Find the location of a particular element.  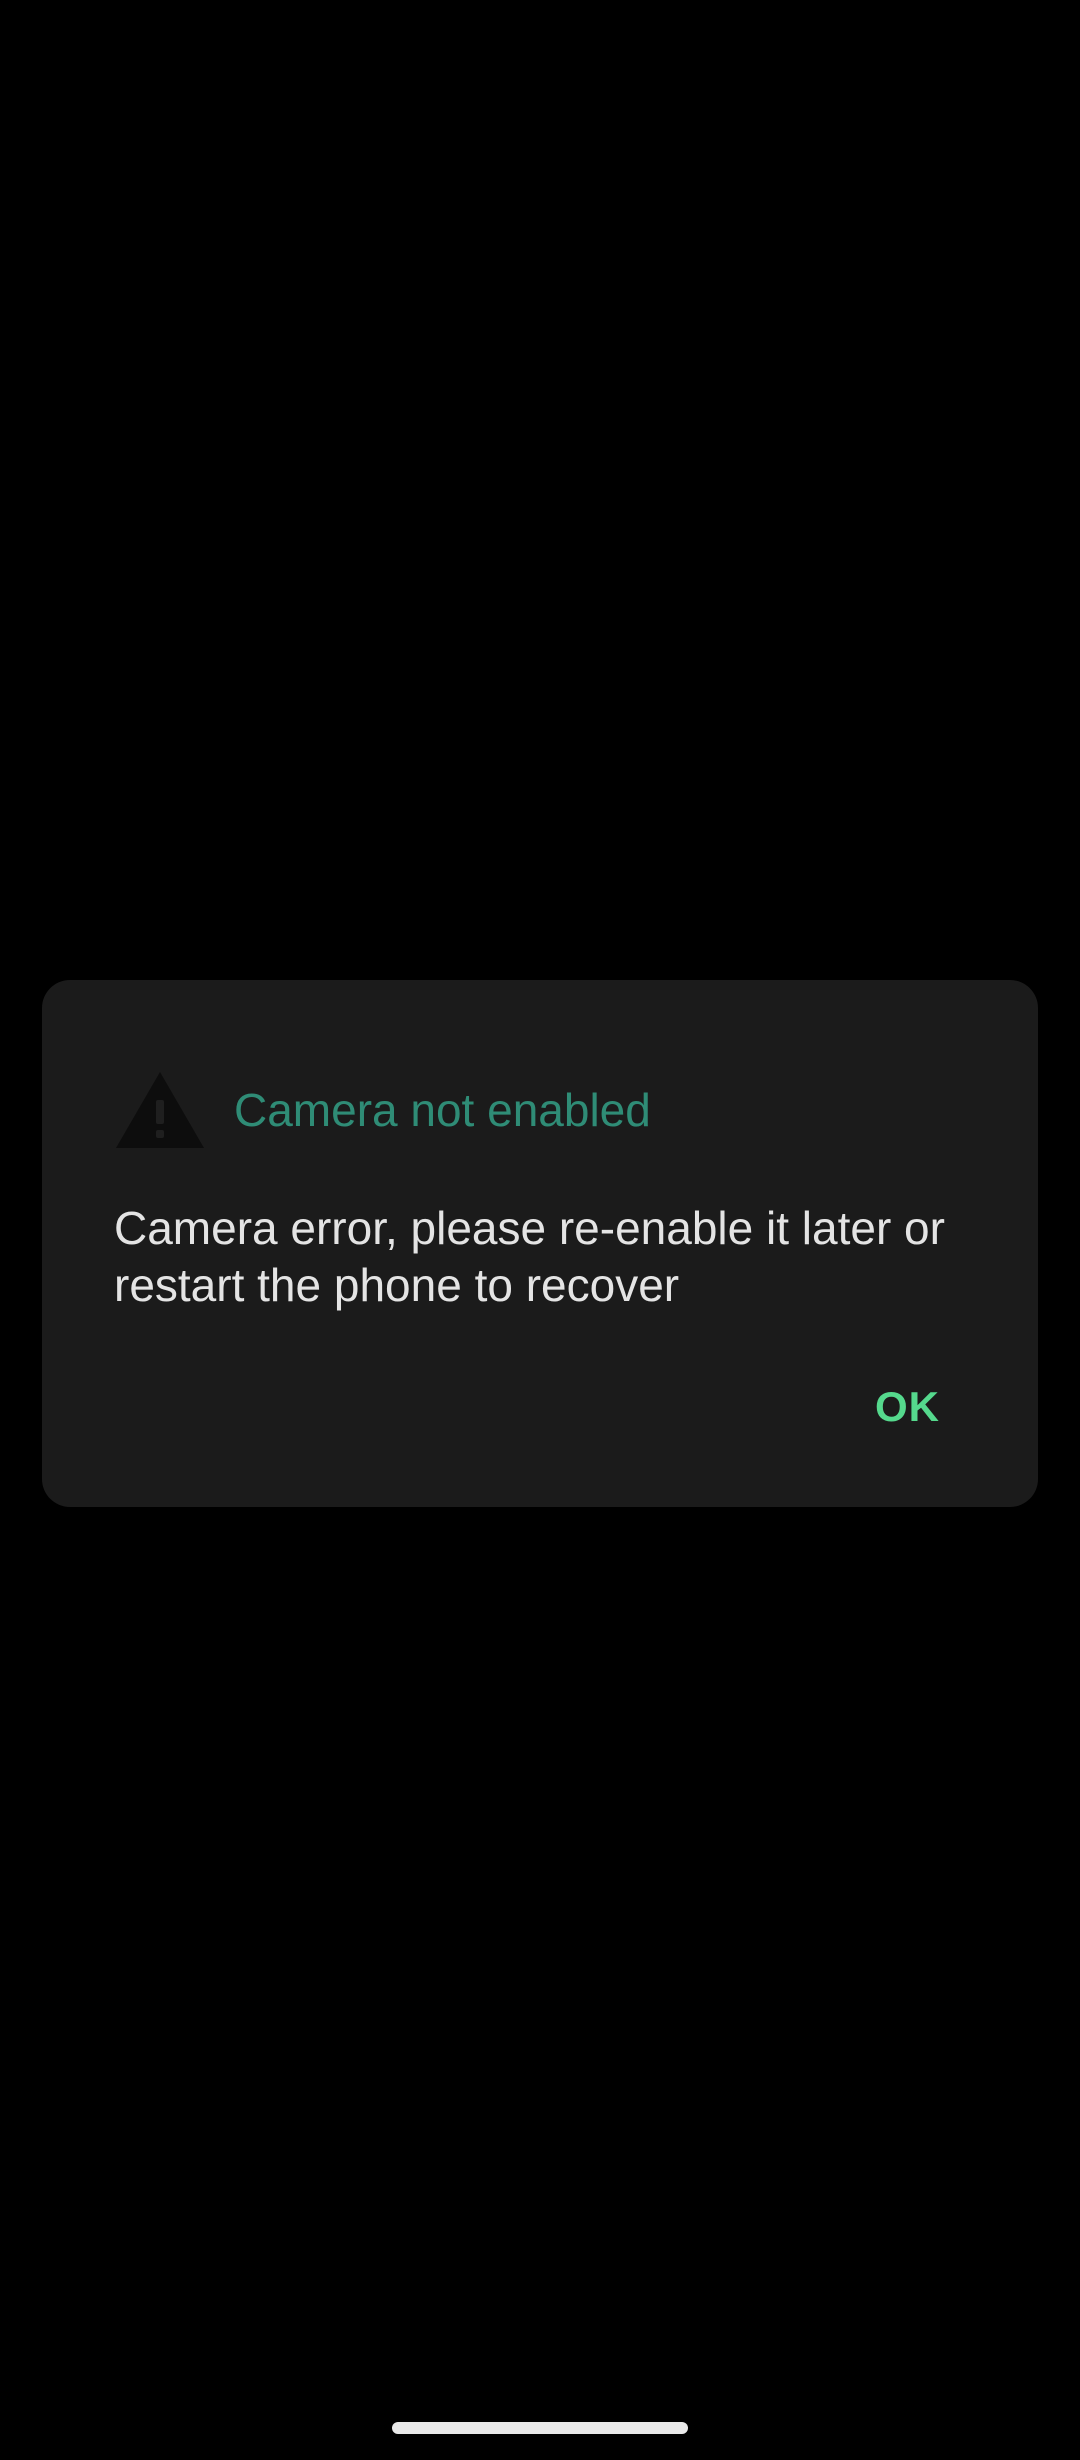

dialog-header: Camera not enabled is located at coordinates (382, 1110).